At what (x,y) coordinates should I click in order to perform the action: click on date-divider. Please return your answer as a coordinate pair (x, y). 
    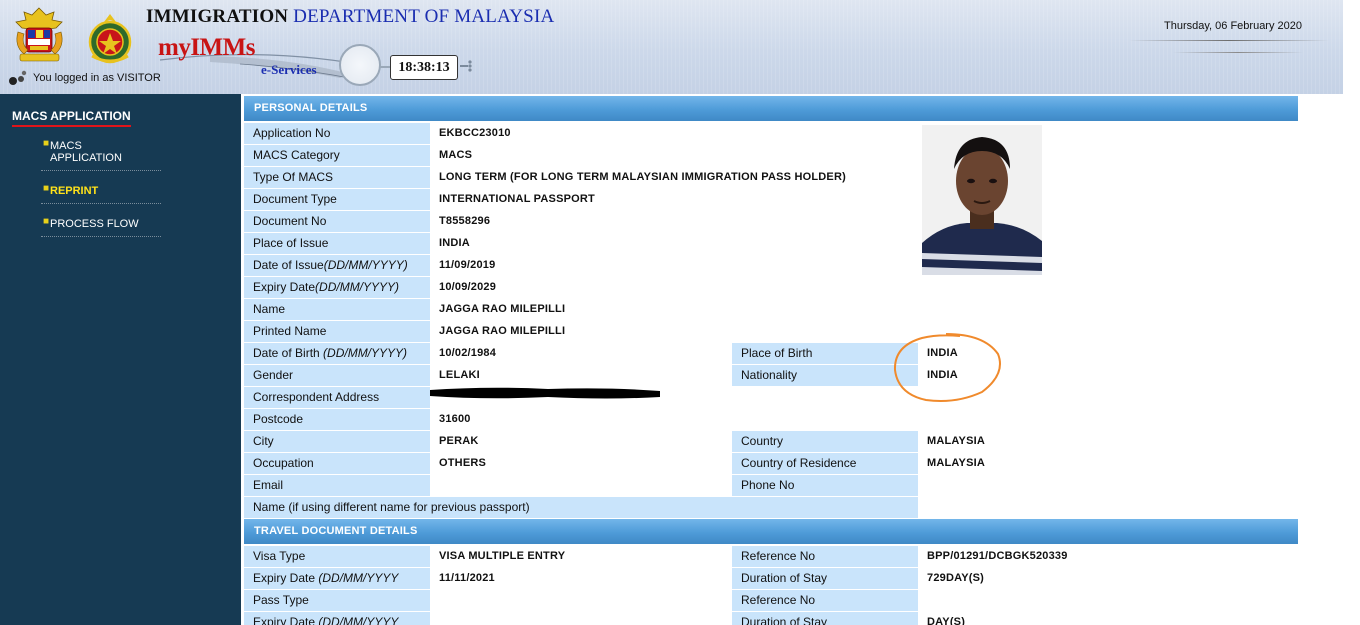
    Looking at the image, I should click on (1229, 40).